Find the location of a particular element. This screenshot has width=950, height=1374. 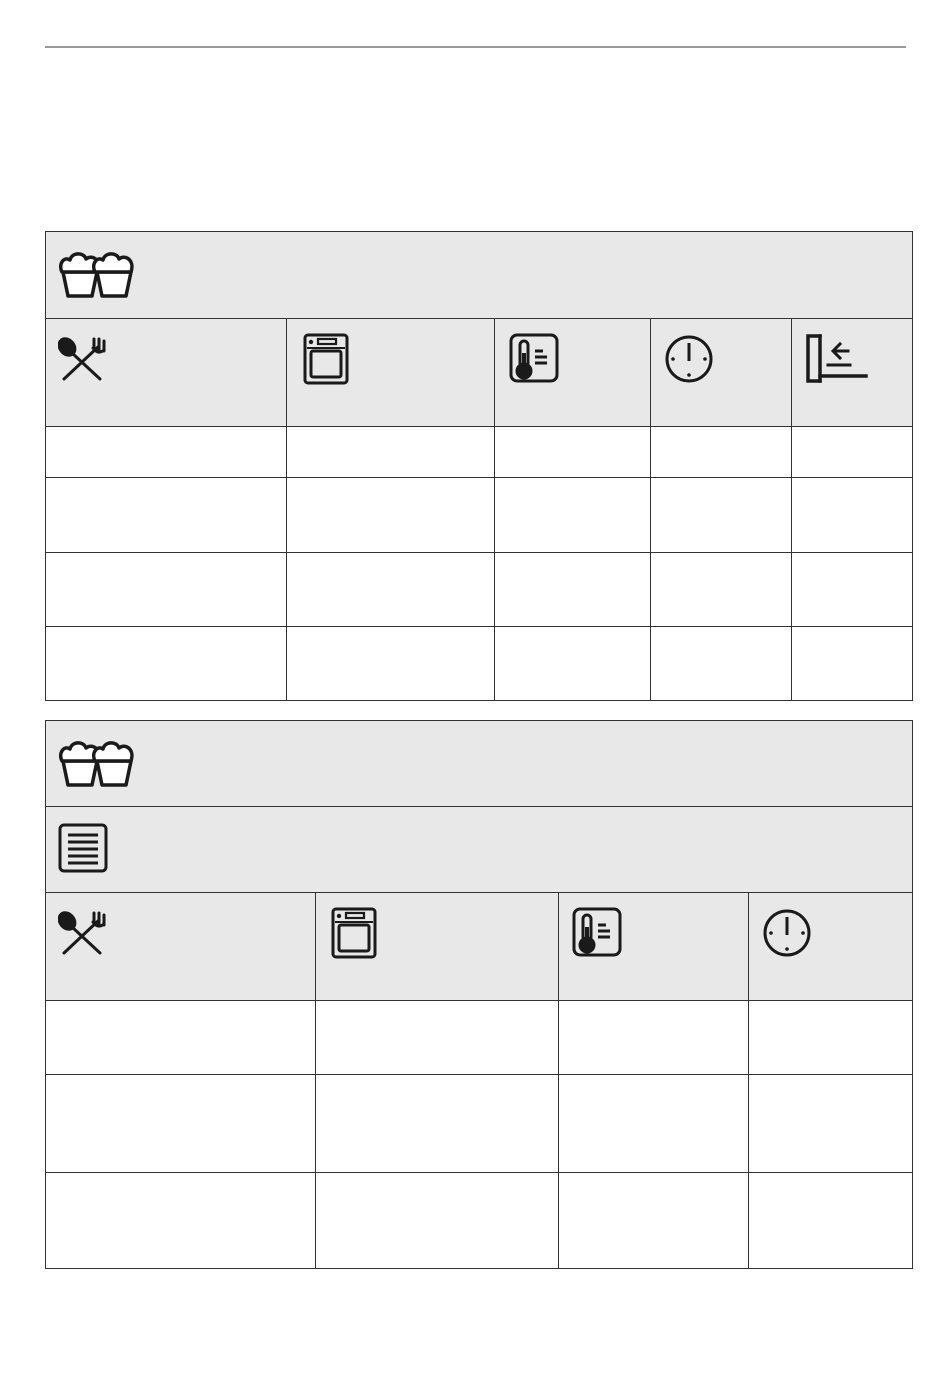

column-header-level is located at coordinates (852, 372).